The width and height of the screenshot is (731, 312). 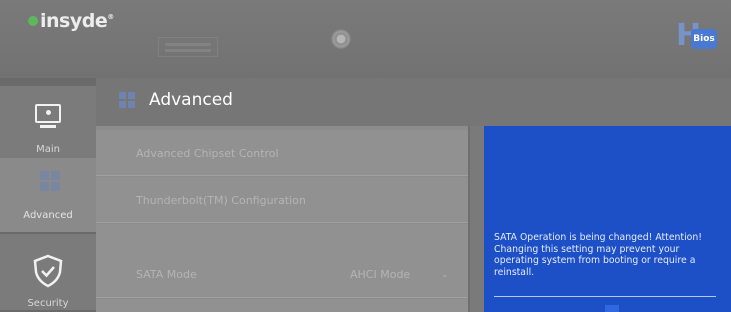 I want to click on setting-label: Thunderbolt(TM) Configuration, so click(x=221, y=200).